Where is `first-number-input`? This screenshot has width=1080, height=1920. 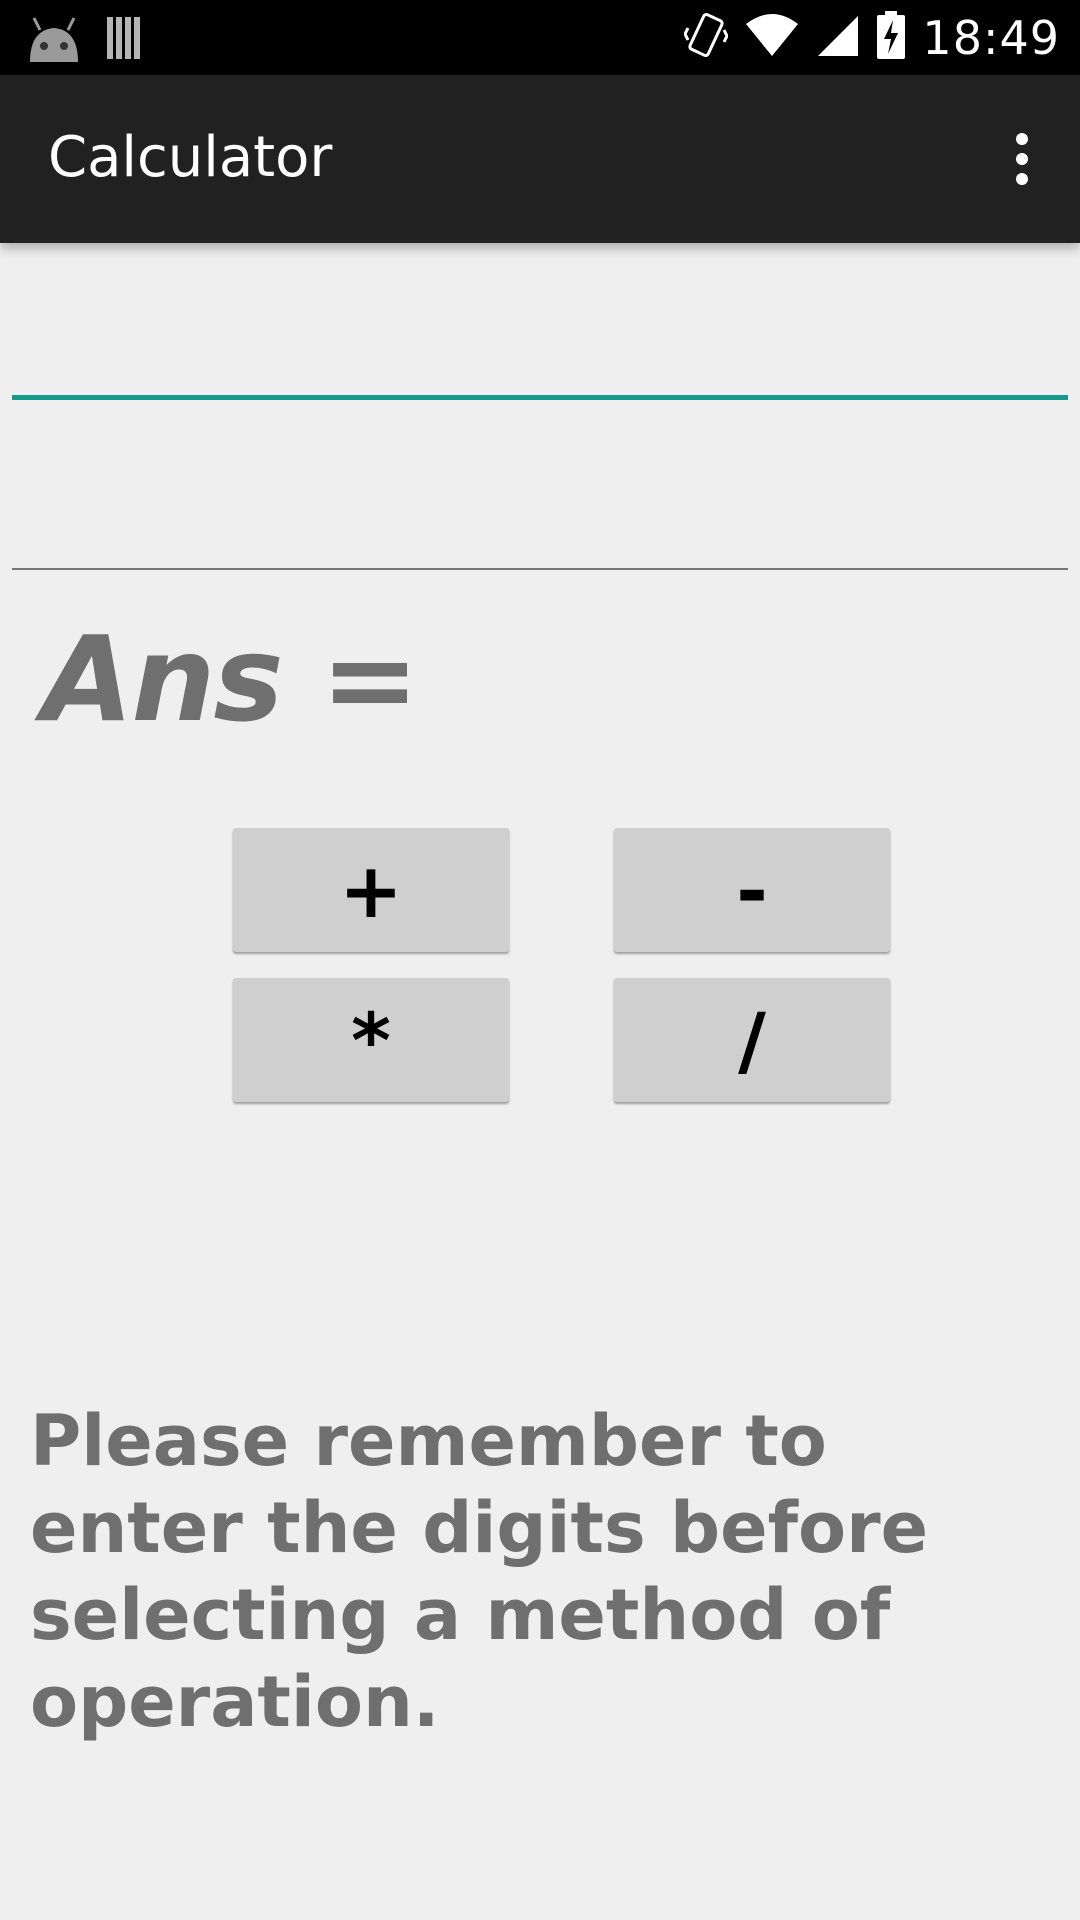
first-number-input is located at coordinates (540, 350).